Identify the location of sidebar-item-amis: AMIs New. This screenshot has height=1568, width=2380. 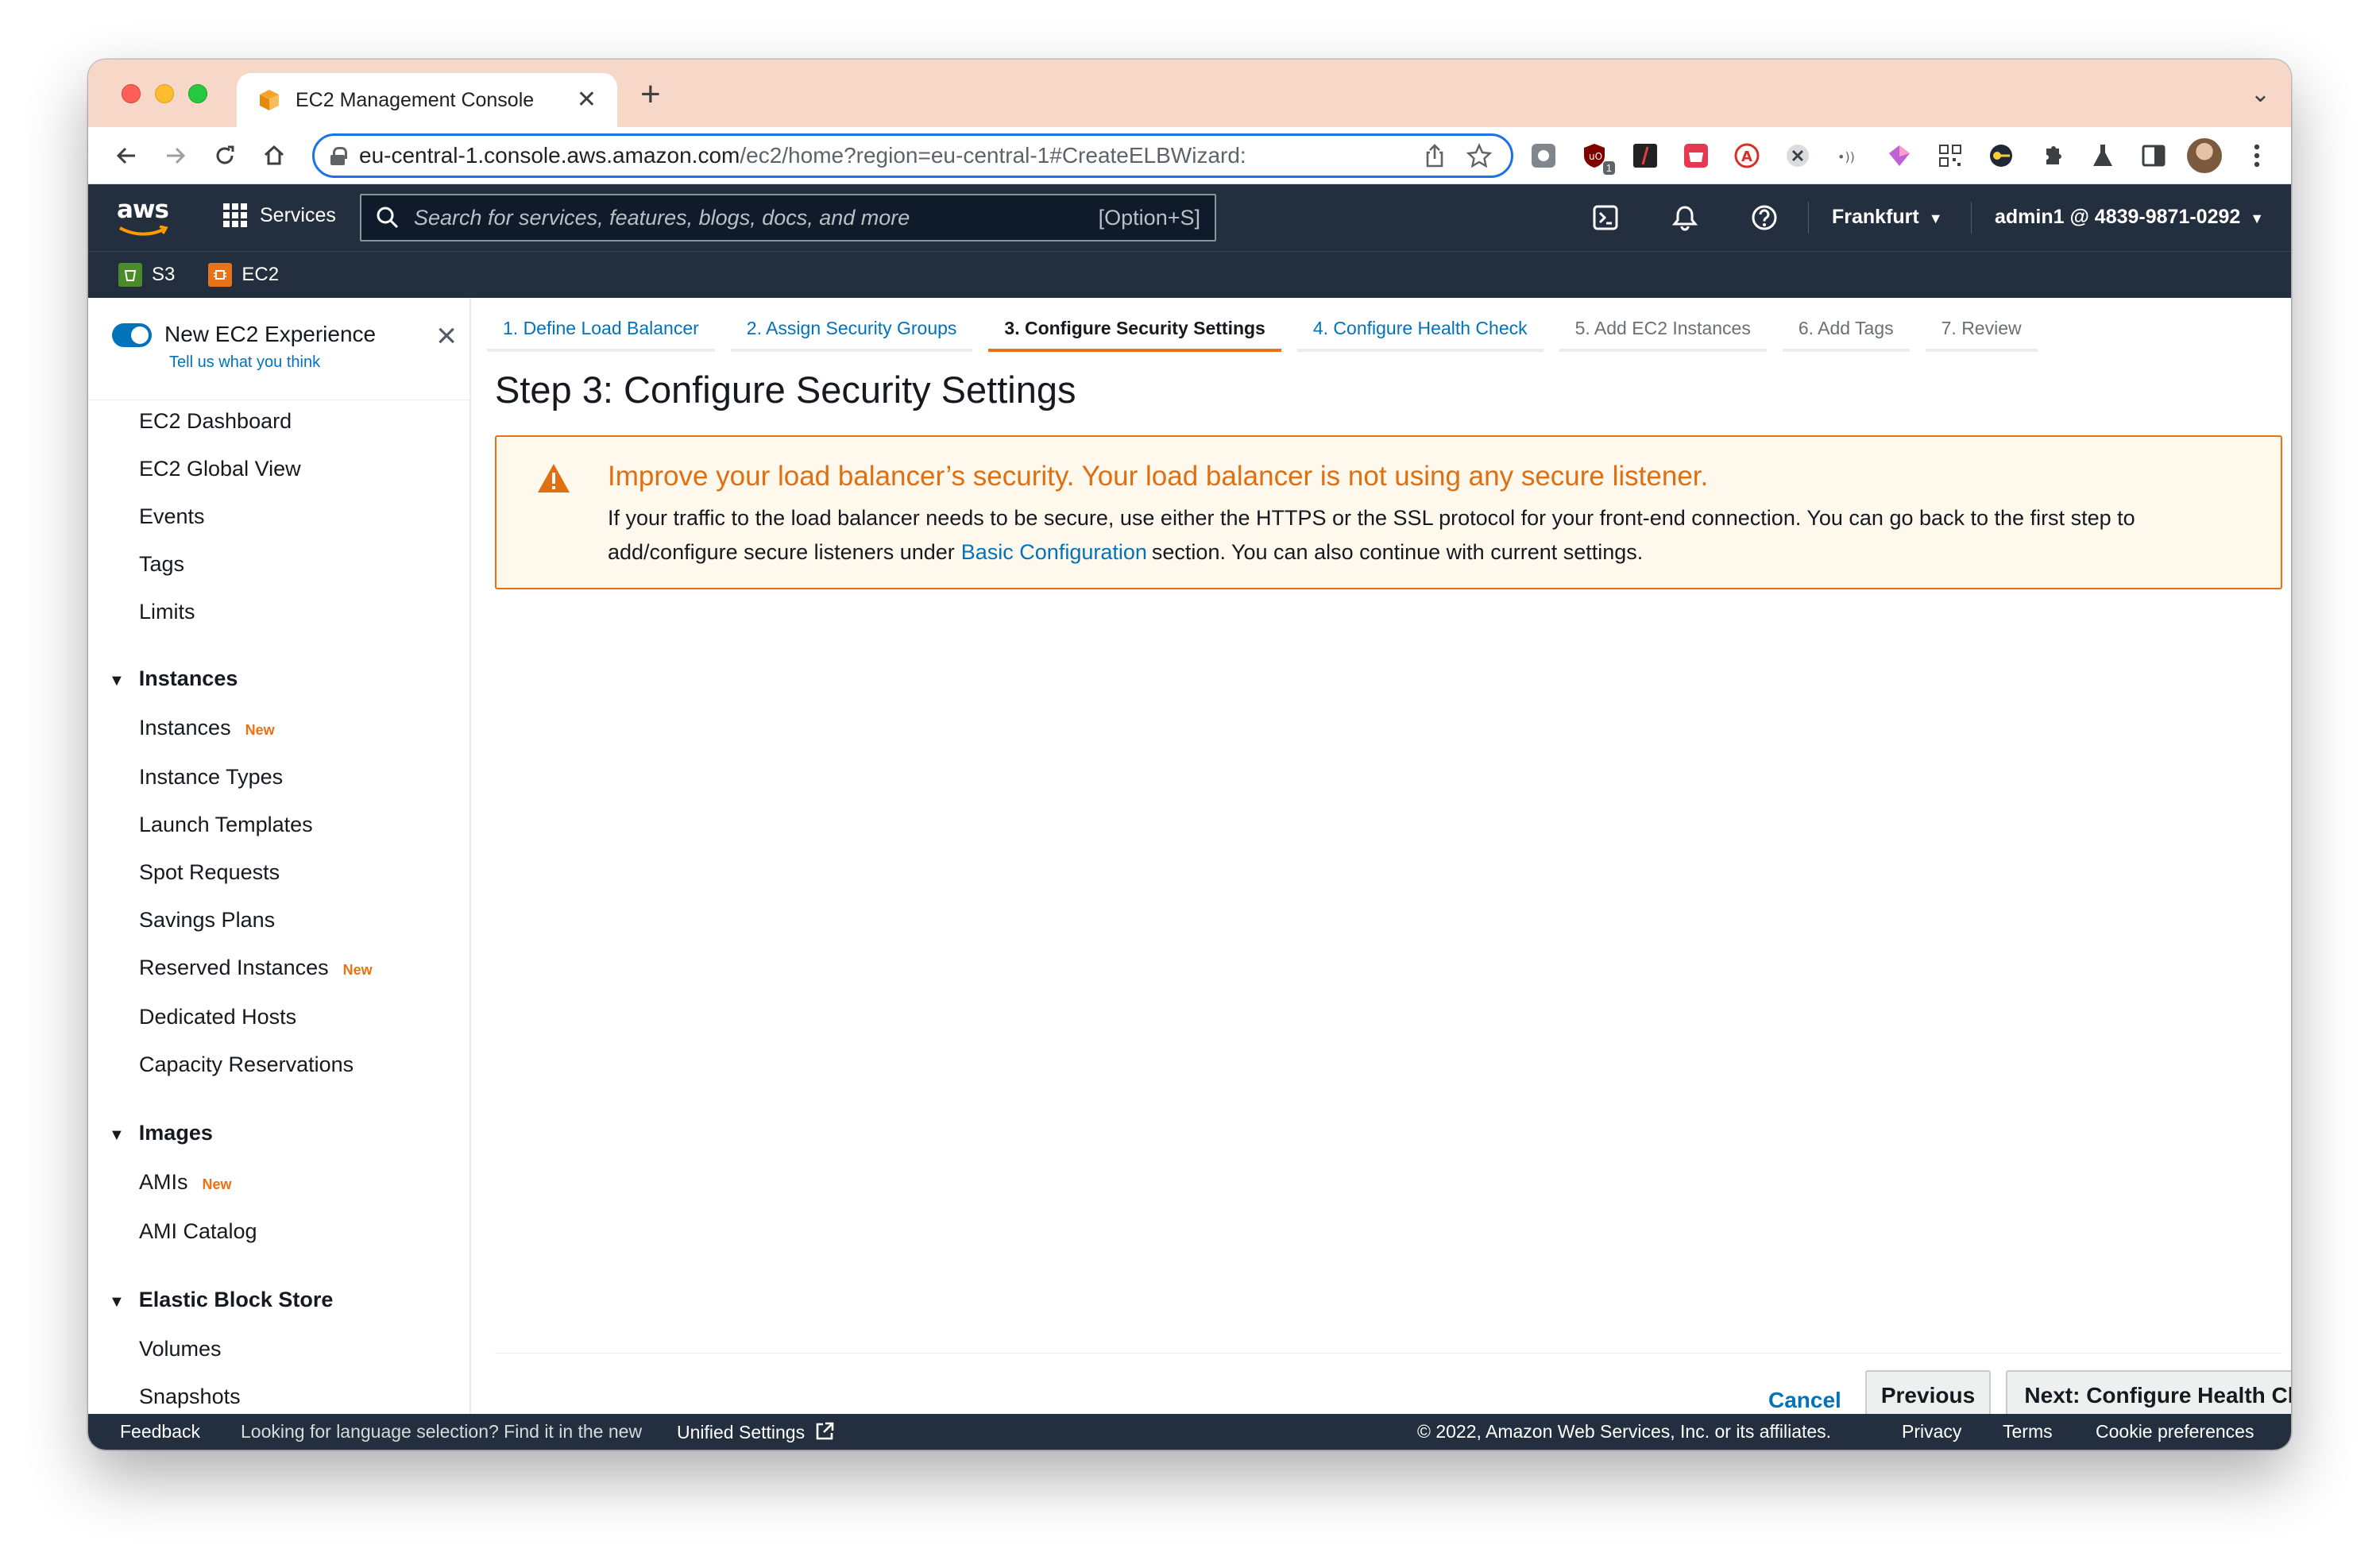
(185, 1182).